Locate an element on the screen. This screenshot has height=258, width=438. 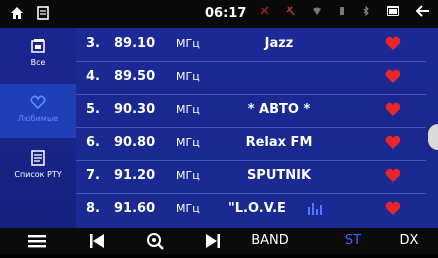
sidebar-item-label: Любимые is located at coordinates (38, 118).